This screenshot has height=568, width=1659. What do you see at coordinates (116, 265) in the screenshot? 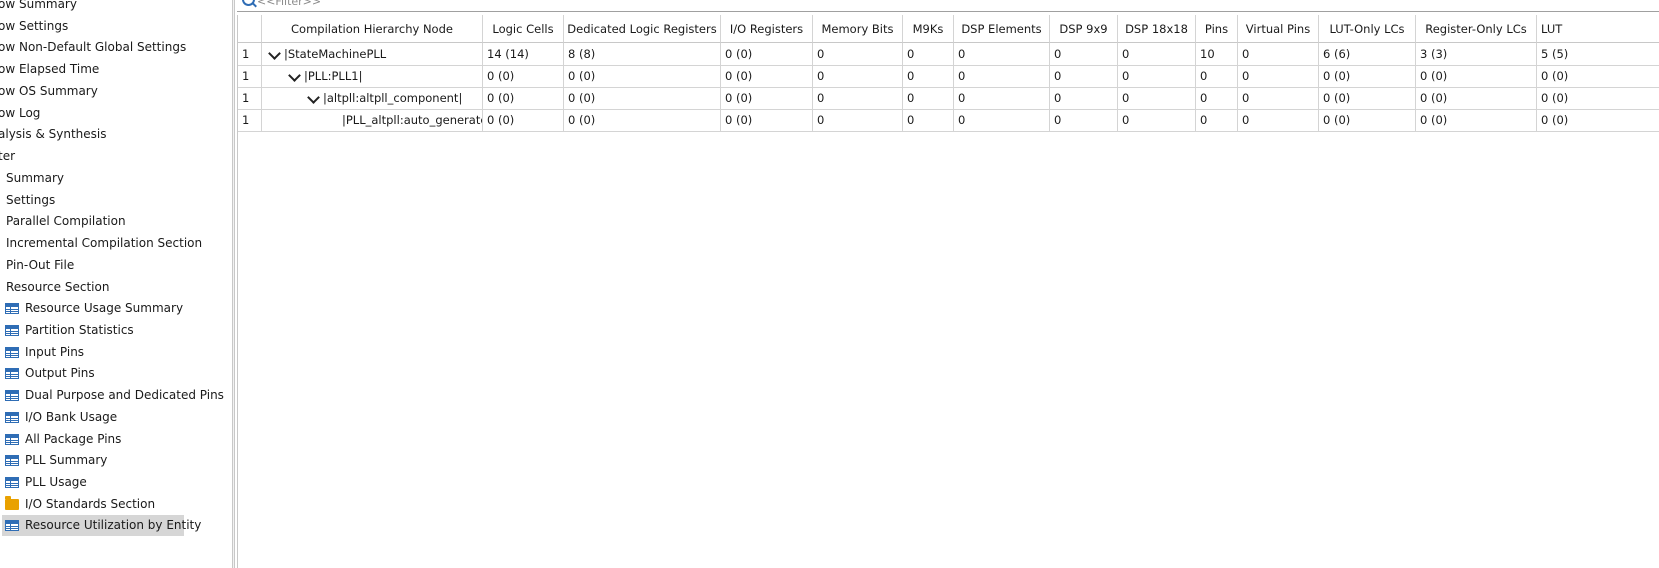
I see `sidebar-item: Pin-Out File` at bounding box center [116, 265].